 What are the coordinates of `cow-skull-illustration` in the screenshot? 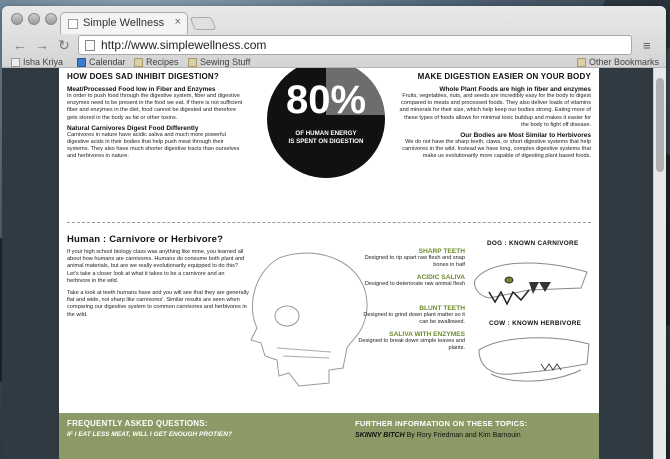 It's located at (534, 359).